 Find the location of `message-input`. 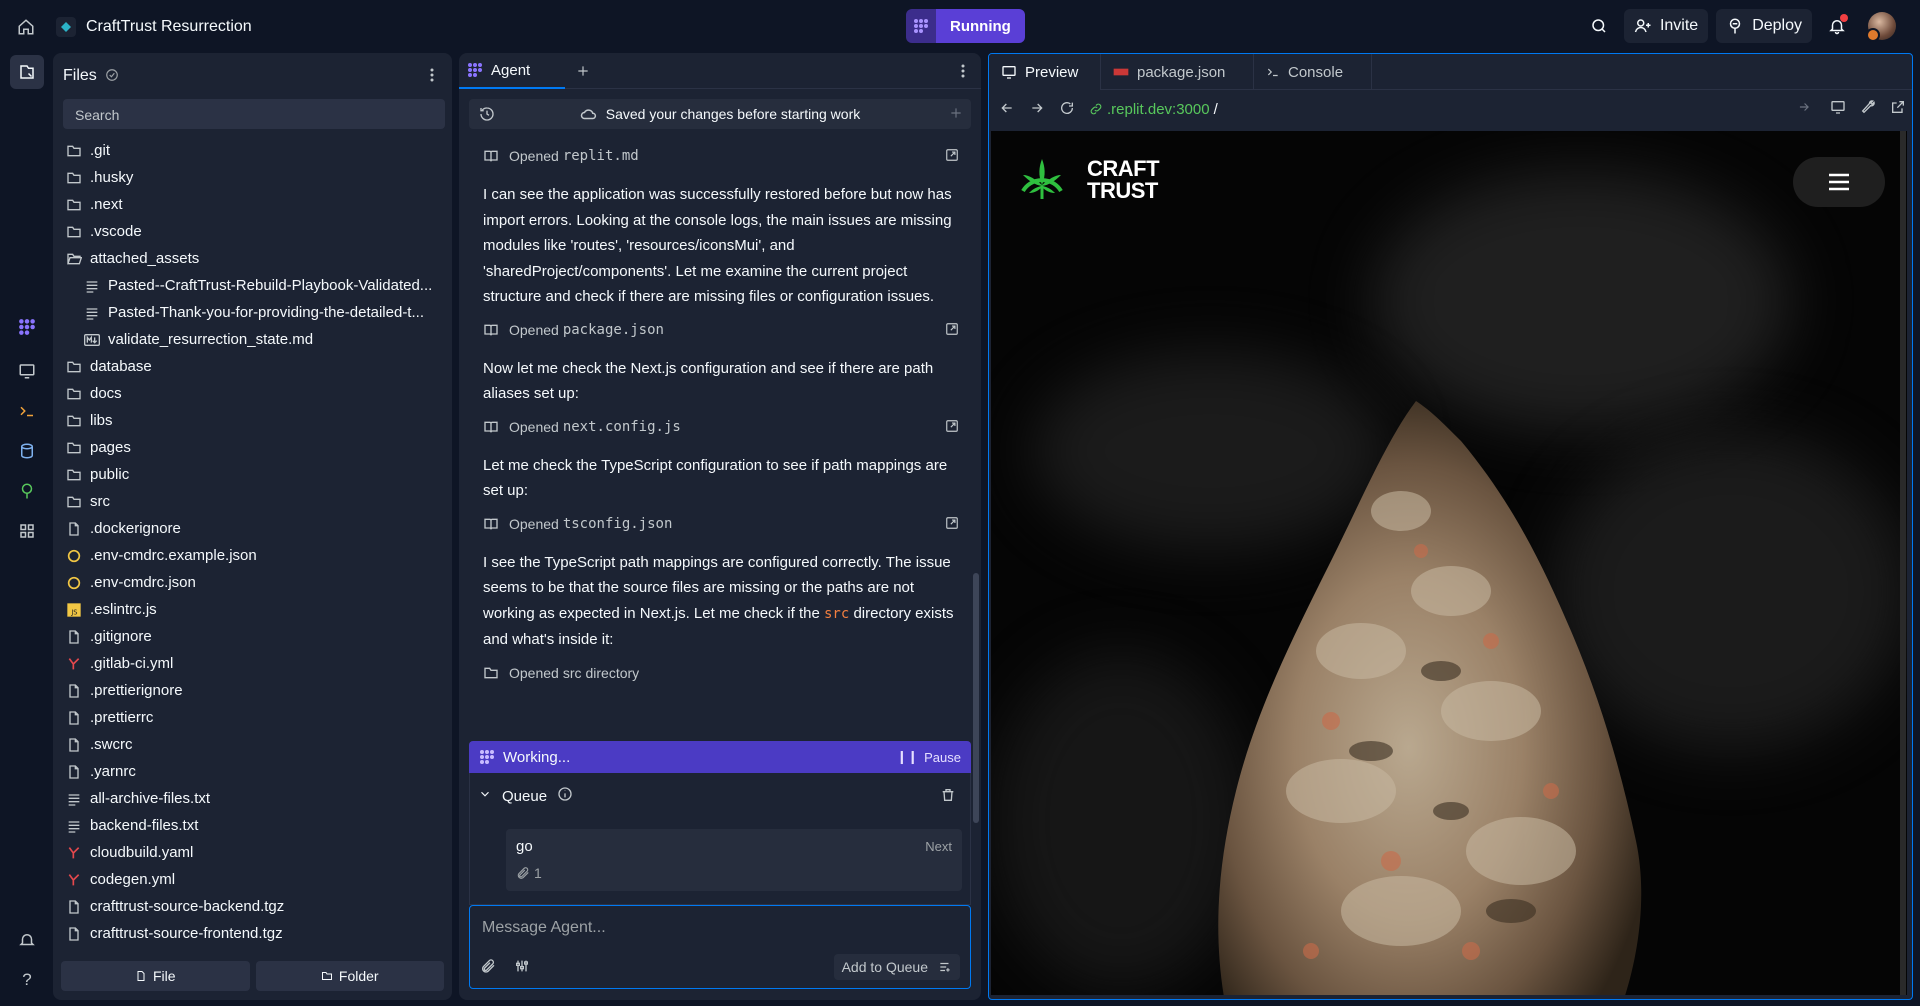

message-input is located at coordinates (717, 928).